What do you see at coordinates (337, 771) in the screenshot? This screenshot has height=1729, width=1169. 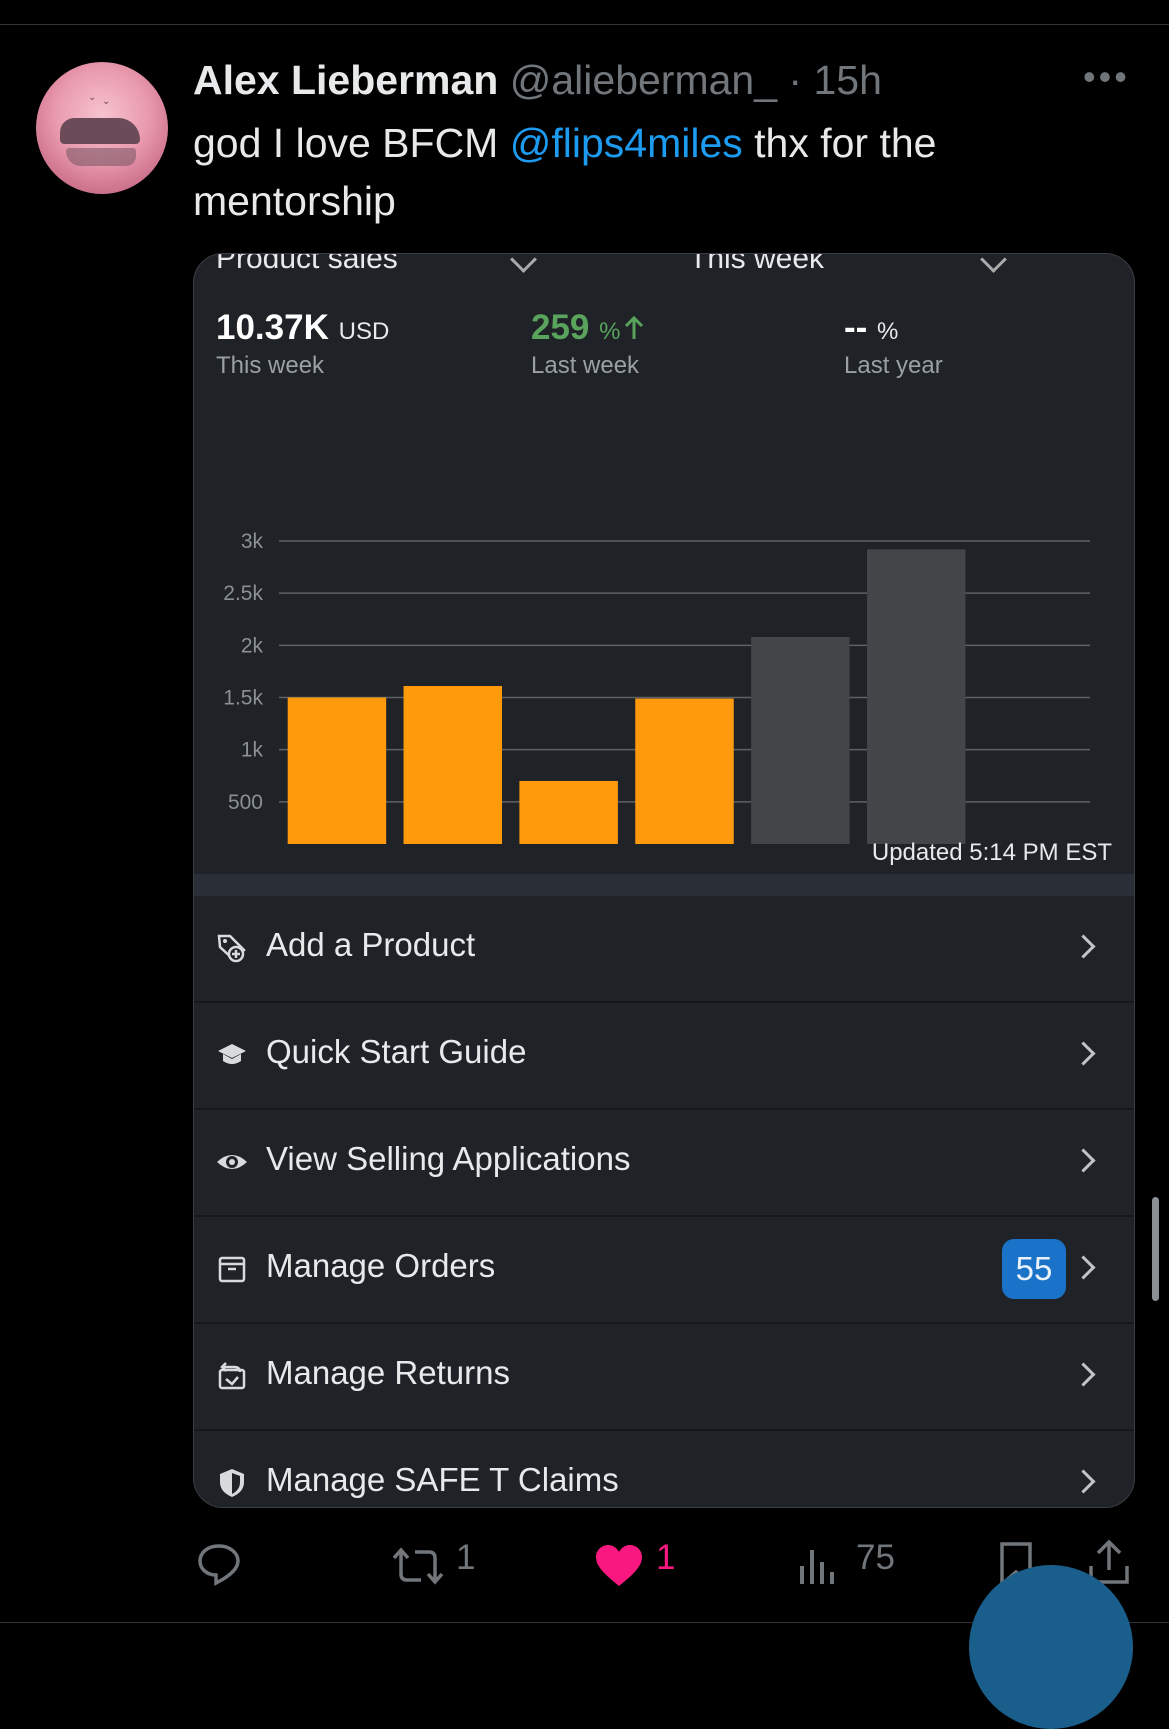 I see `bar-mon` at bounding box center [337, 771].